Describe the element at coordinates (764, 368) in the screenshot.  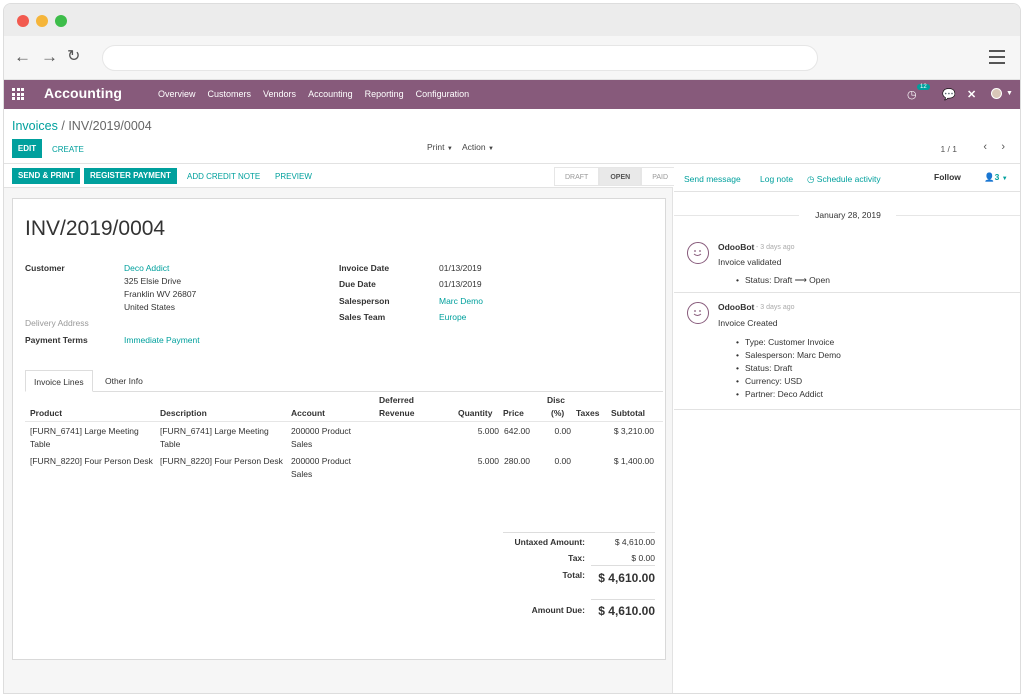
I see `tracking-item: Status: Draft` at that location.